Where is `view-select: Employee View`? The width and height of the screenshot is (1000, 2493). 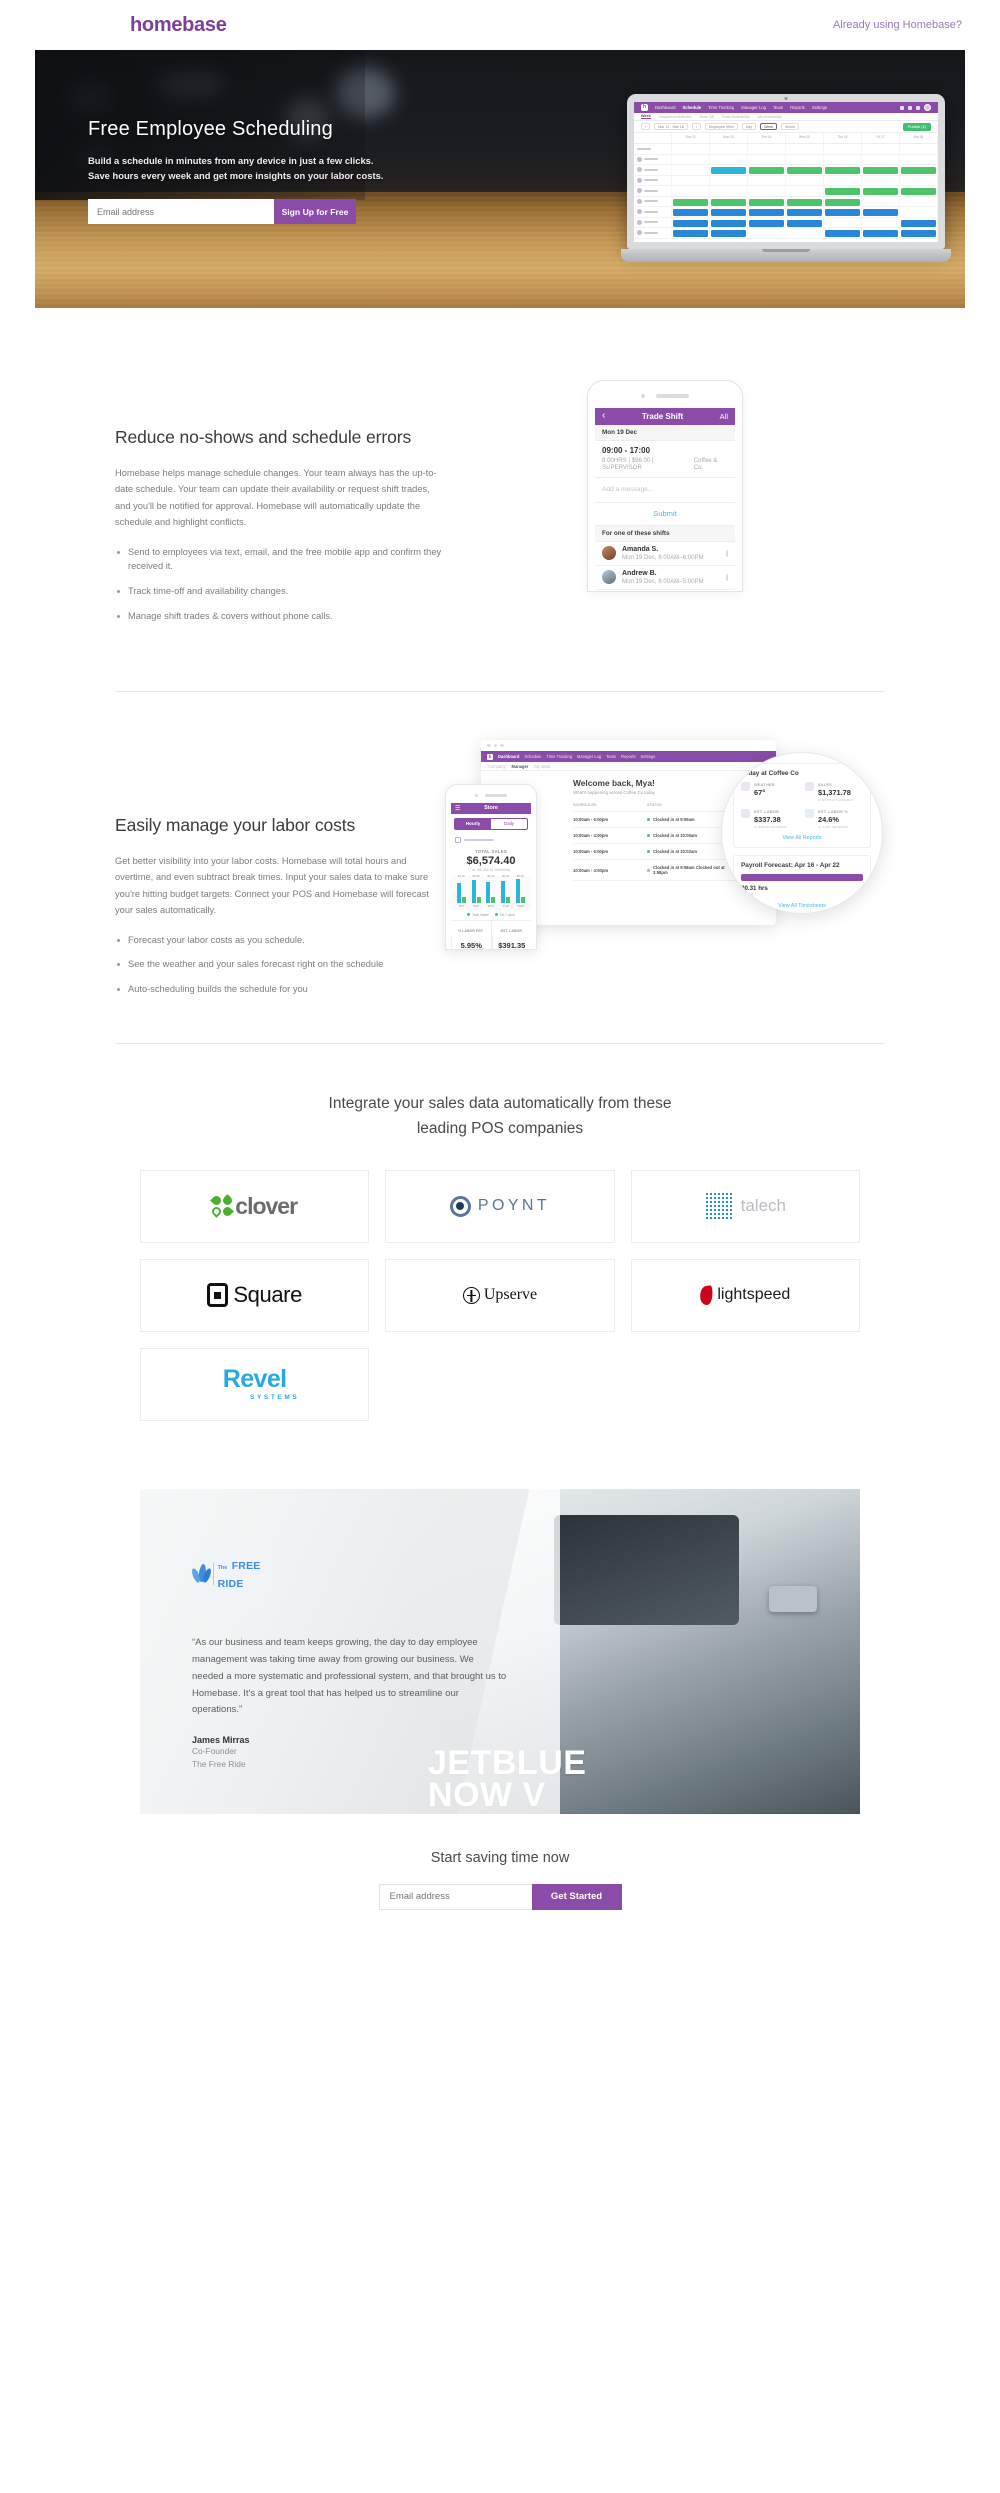 view-select: Employee View is located at coordinates (721, 126).